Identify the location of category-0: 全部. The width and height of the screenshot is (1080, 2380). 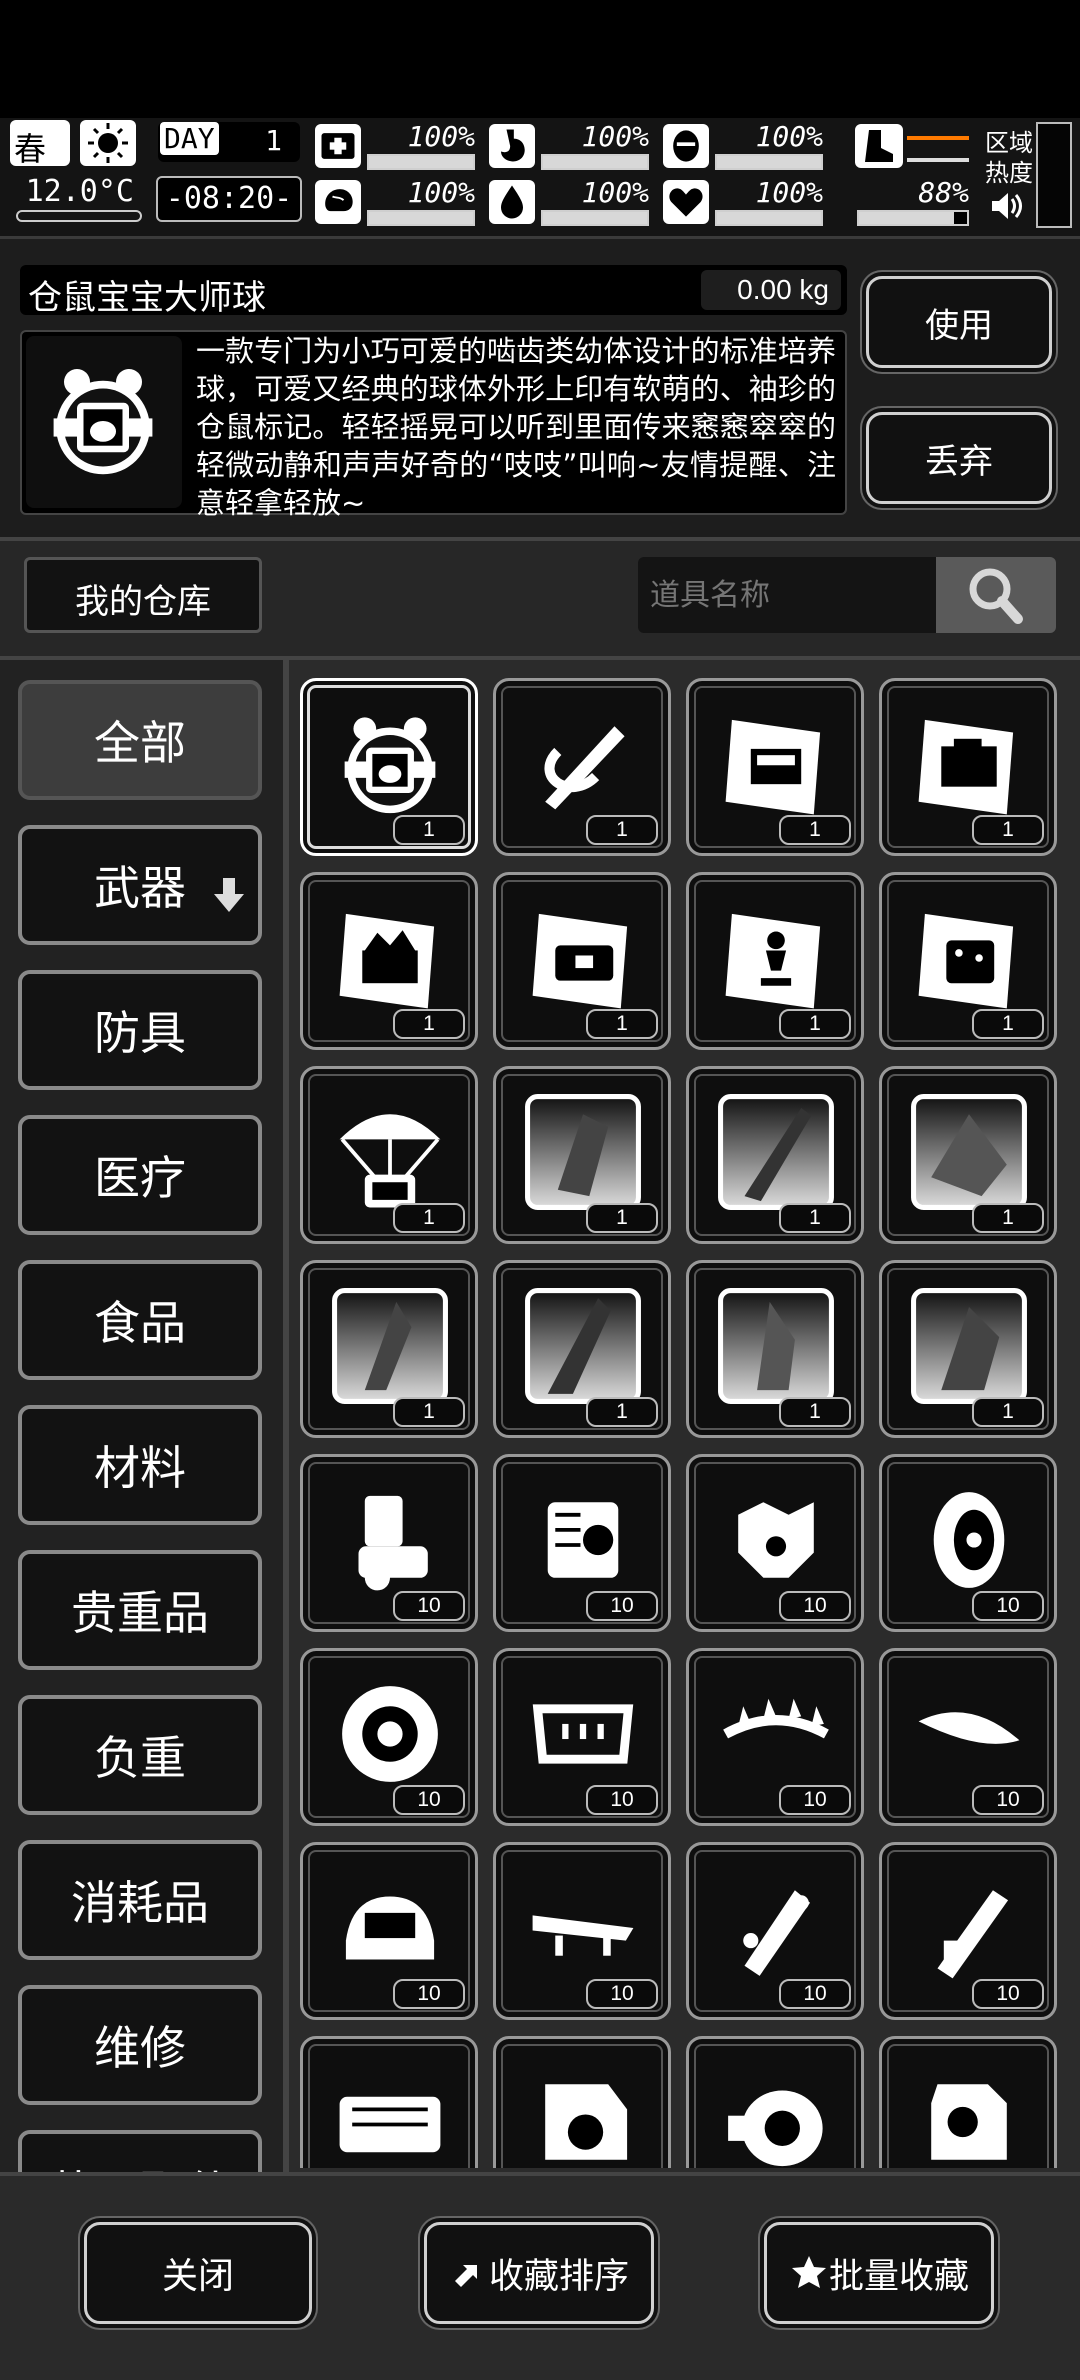
(140, 740).